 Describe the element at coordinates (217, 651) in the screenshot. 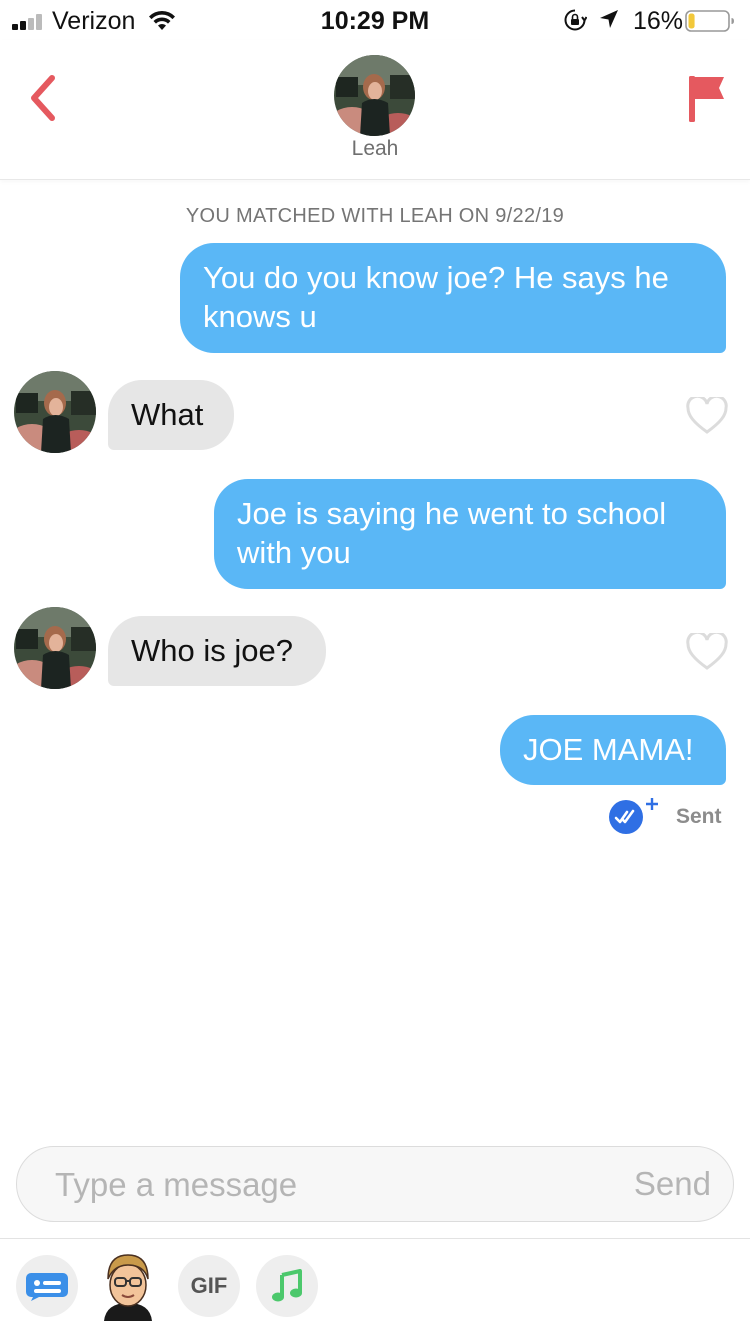

I see `incoming-message: Who is joe?` at that location.